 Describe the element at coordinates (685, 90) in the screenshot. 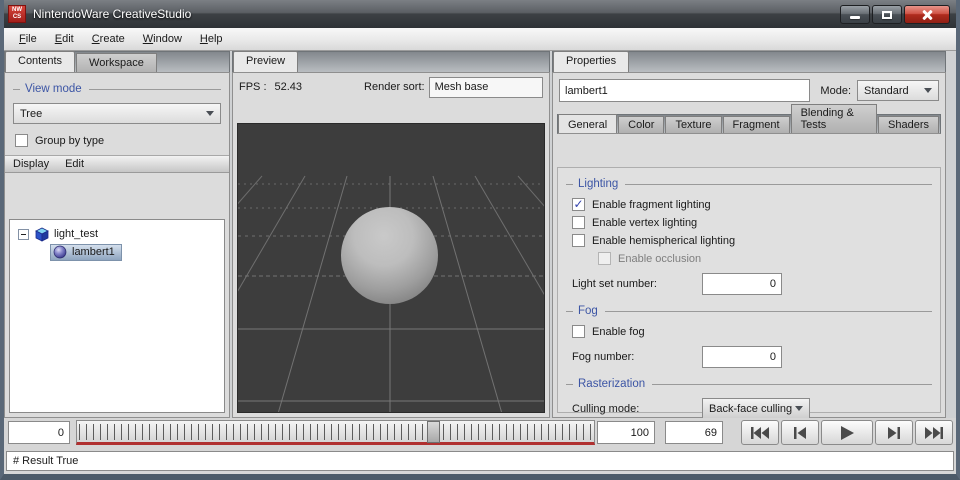

I see `material-name-field: lambert1` at that location.